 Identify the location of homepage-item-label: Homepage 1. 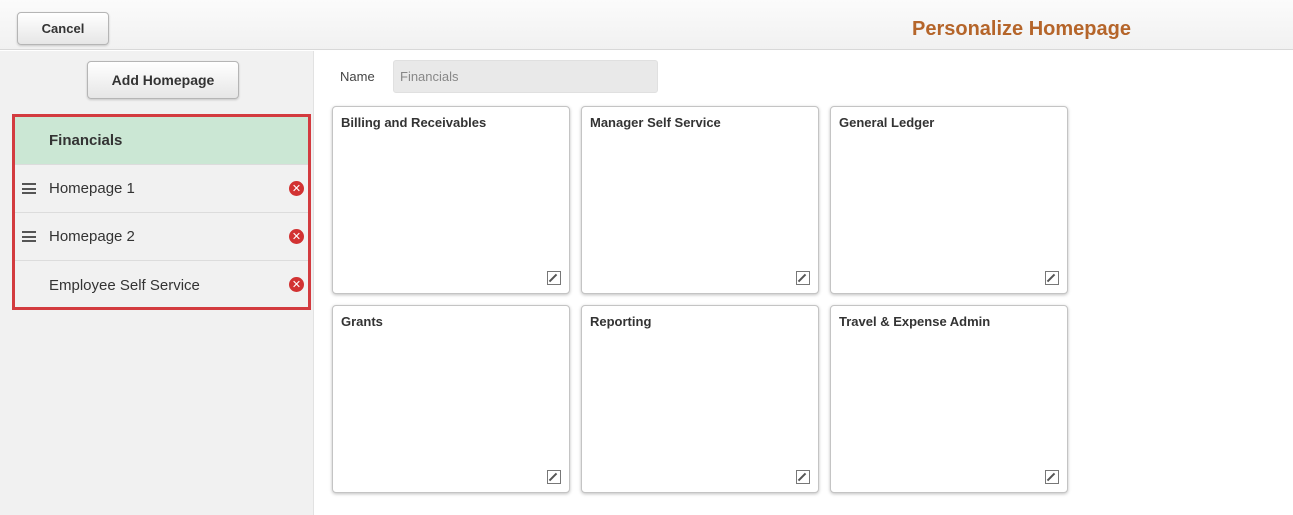
(92, 188).